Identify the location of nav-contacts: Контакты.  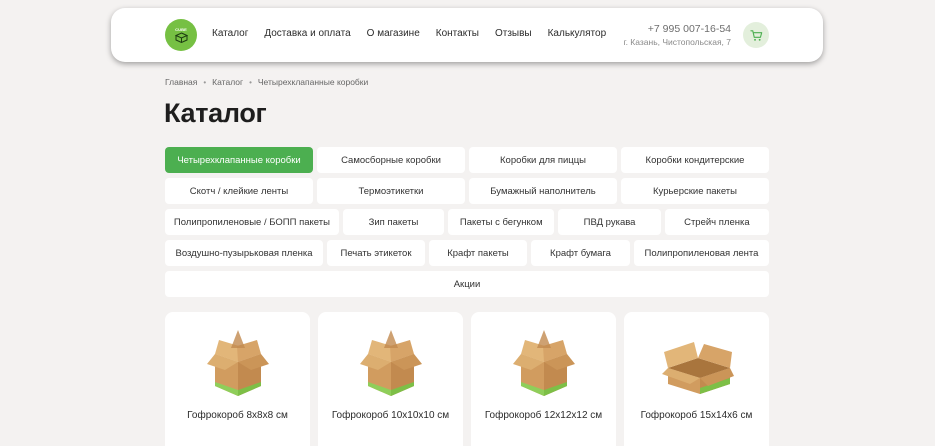
(457, 33).